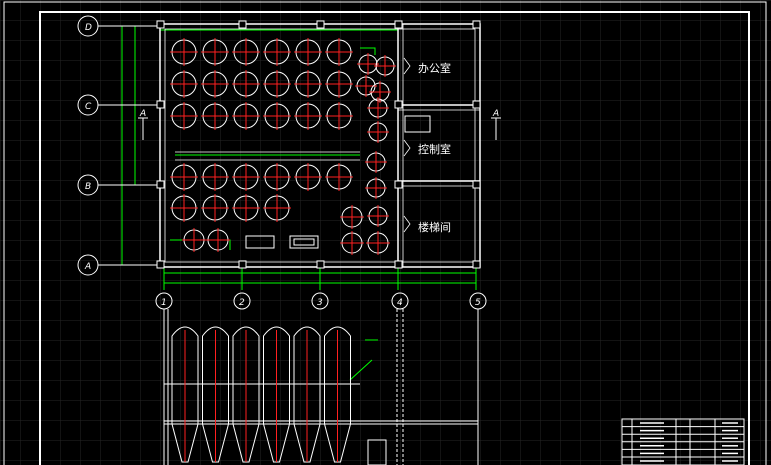 This screenshot has width=771, height=465. What do you see at coordinates (495, 114) in the screenshot?
I see `section-mark-right-label: A` at bounding box center [495, 114].